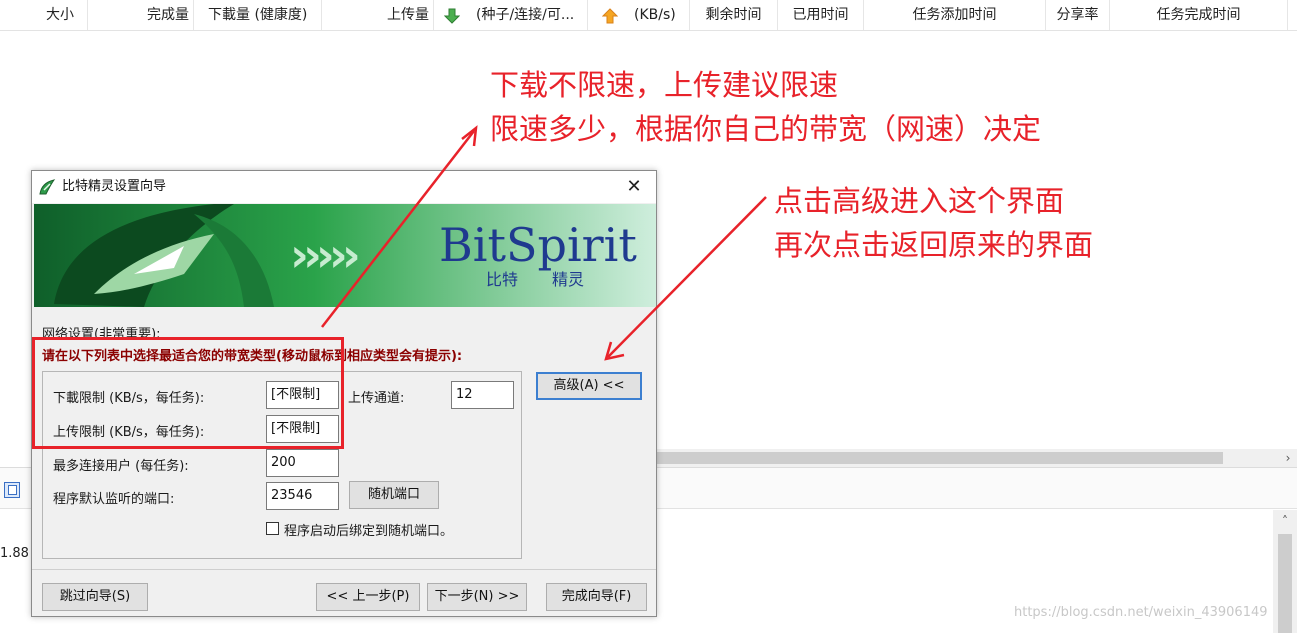 This screenshot has width=1297, height=633. What do you see at coordinates (258, 15) in the screenshot?
I see `column-downloaded: 下載量 (健康度)` at bounding box center [258, 15].